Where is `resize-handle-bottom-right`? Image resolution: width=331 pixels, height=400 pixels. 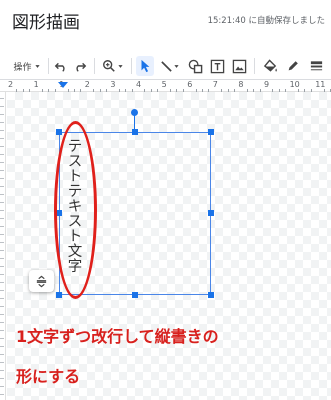 resize-handle-bottom-right is located at coordinates (211, 295).